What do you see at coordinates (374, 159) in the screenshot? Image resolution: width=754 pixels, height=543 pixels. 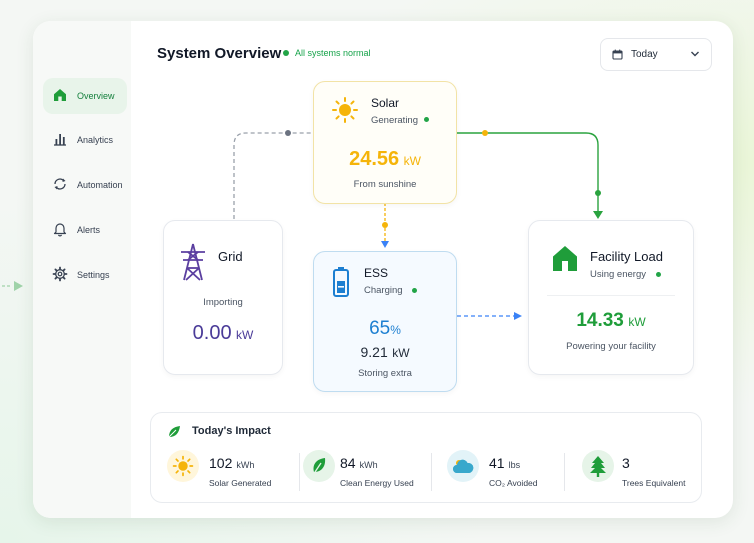 I see `solar-value: 24.56` at bounding box center [374, 159].